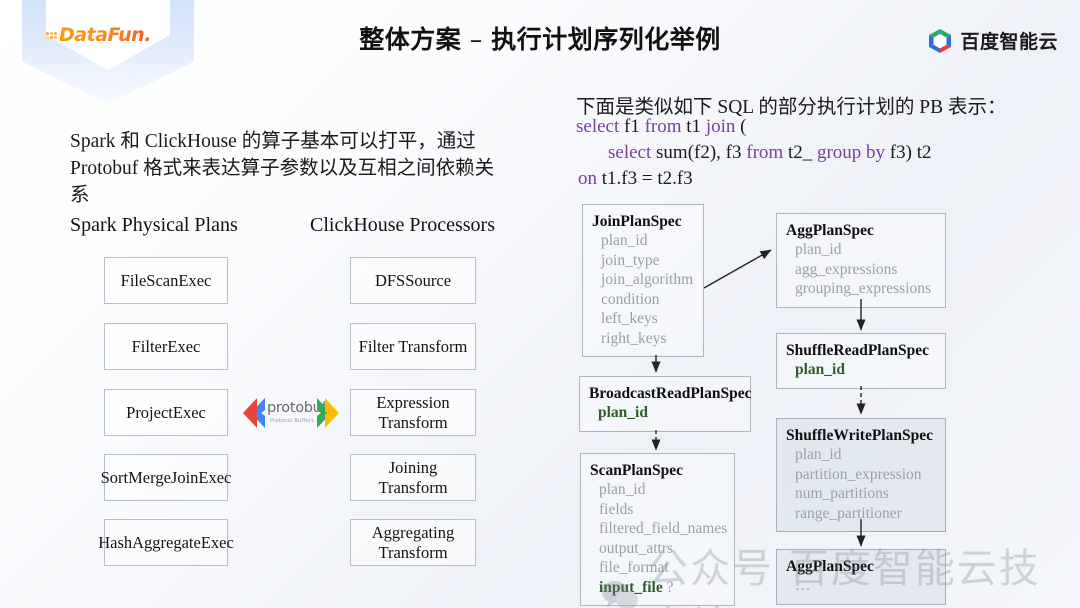 Image resolution: width=1080 pixels, height=608 pixels. I want to click on baidu-cloud-mark-icon, so click(940, 41).